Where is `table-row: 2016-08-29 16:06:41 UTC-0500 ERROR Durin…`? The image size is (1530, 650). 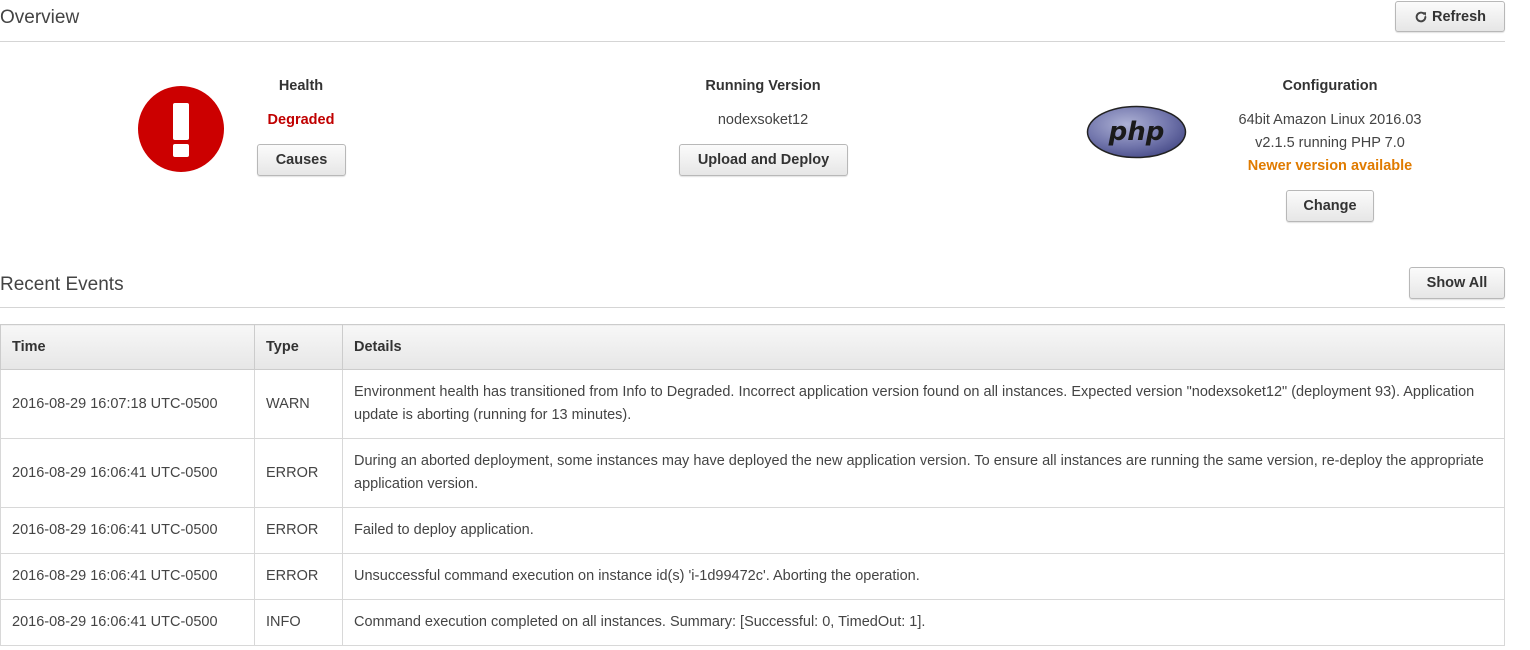
table-row: 2016-08-29 16:06:41 UTC-0500 ERROR Durin… is located at coordinates (752, 473).